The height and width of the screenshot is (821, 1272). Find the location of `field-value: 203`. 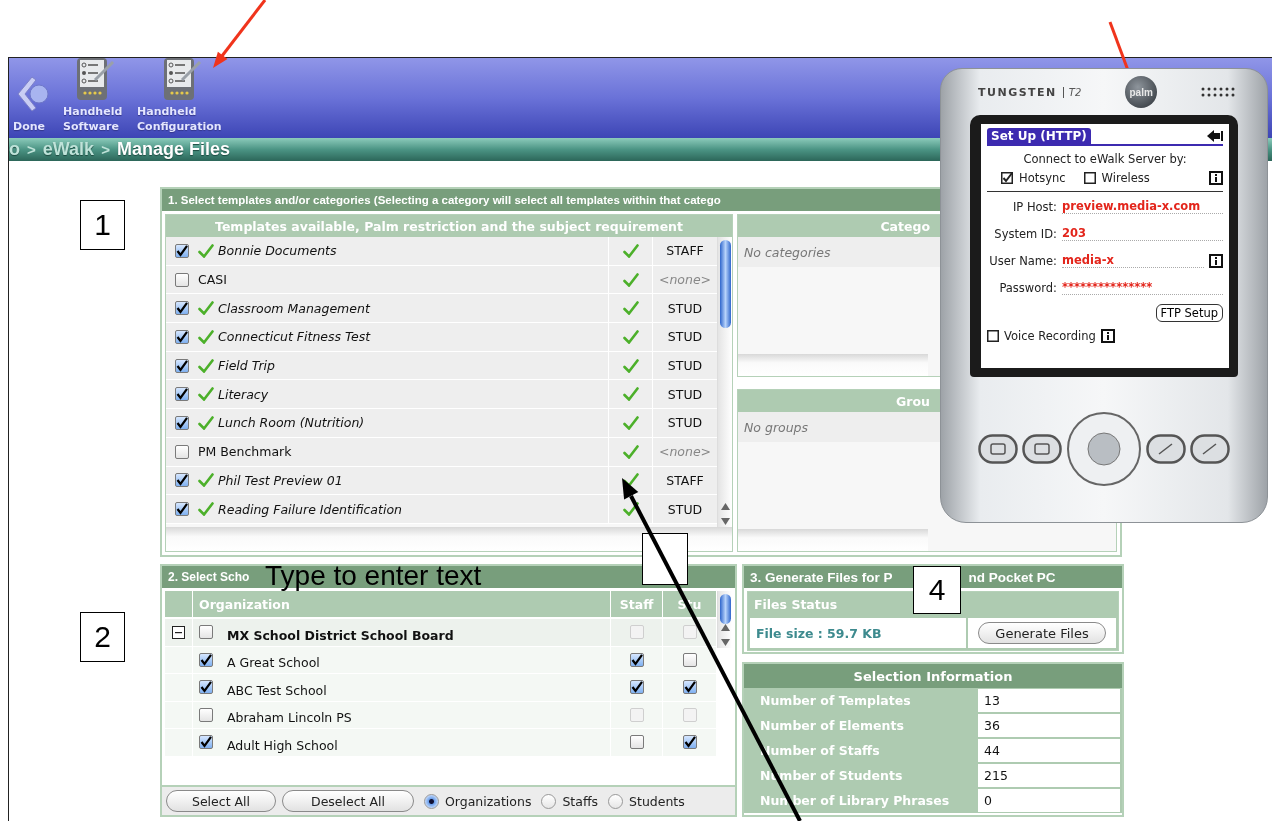

field-value: 203 is located at coordinates (1142, 233).